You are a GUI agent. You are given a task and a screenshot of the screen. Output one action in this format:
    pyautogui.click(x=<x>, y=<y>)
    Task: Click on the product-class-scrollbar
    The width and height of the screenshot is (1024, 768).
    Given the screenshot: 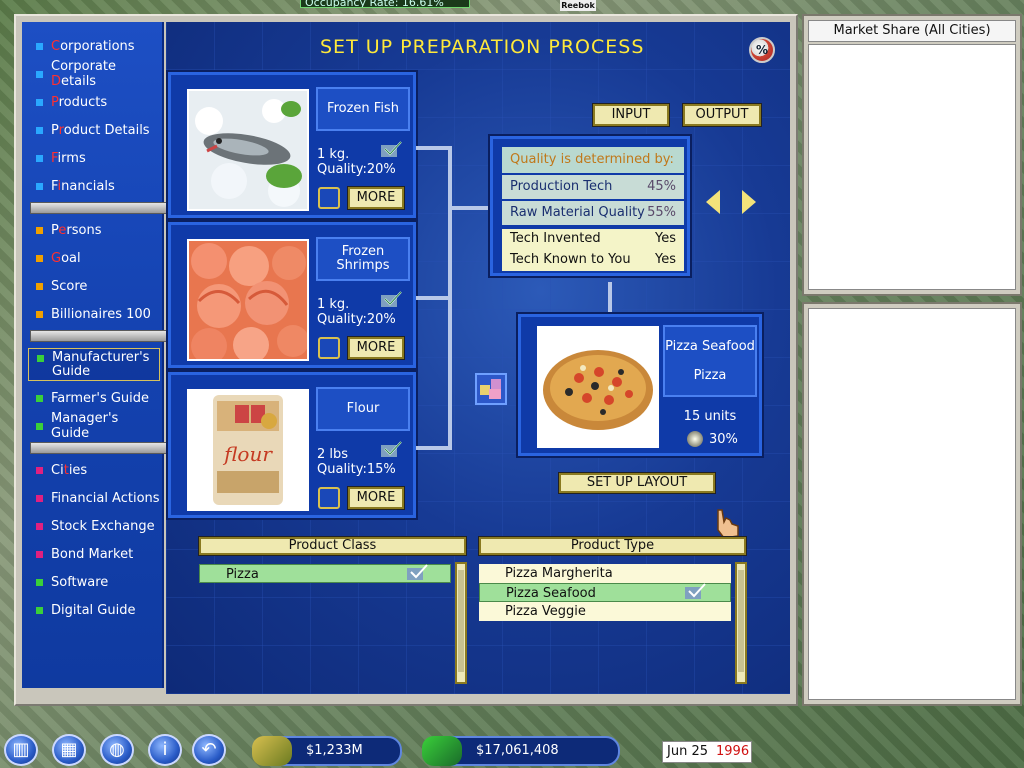 What is the action you would take?
    pyautogui.click(x=461, y=623)
    